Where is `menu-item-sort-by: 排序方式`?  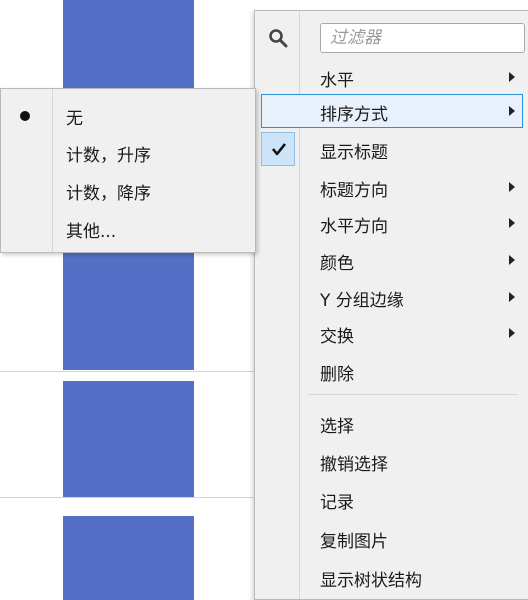 menu-item-sort-by: 排序方式 is located at coordinates (392, 111).